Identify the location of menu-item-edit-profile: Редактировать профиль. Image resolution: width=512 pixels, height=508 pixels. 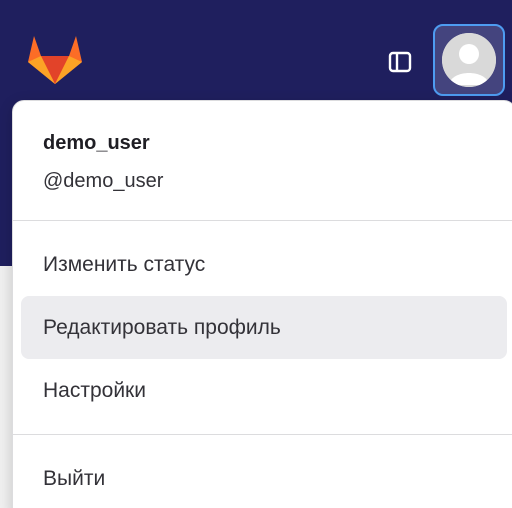
(264, 327).